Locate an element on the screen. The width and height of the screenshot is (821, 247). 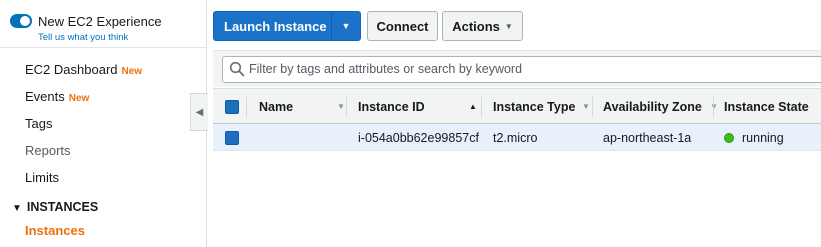
filter-bar is located at coordinates (517, 68).